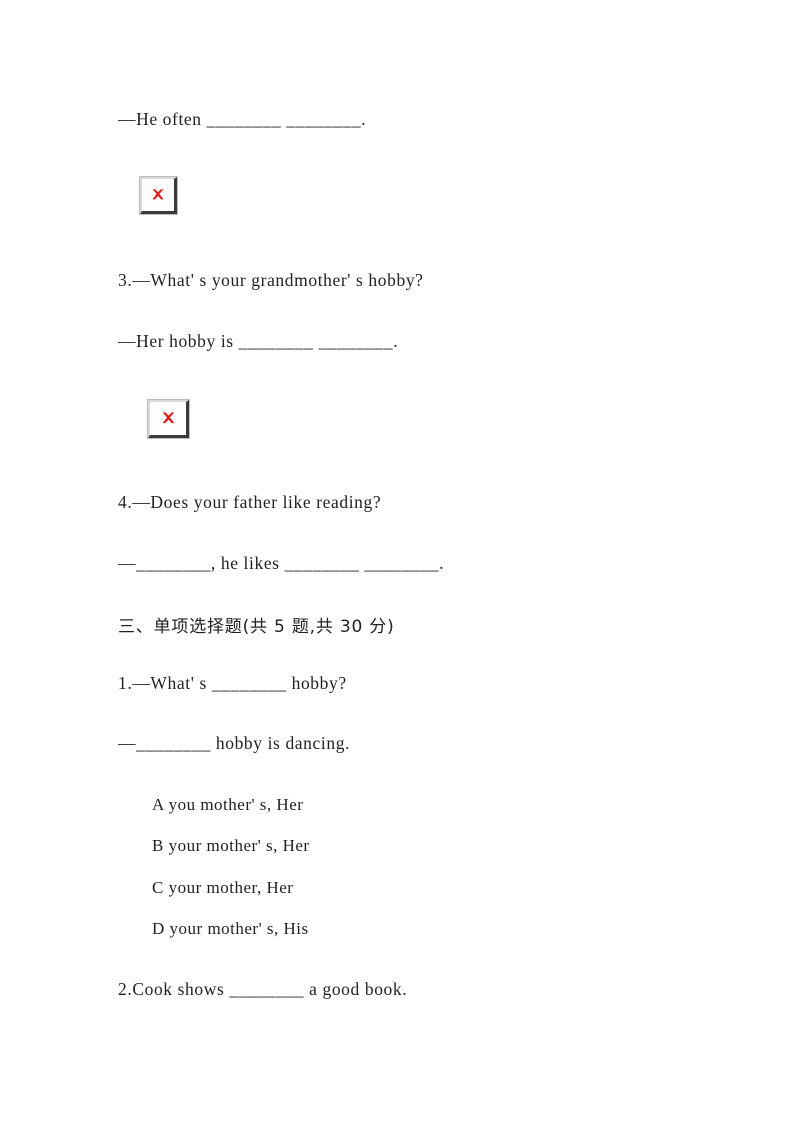 The image size is (794, 1123). Describe the element at coordinates (232, 683) in the screenshot. I see `mc-question-1-prompt: 1.—What' s ________ hobby?` at that location.